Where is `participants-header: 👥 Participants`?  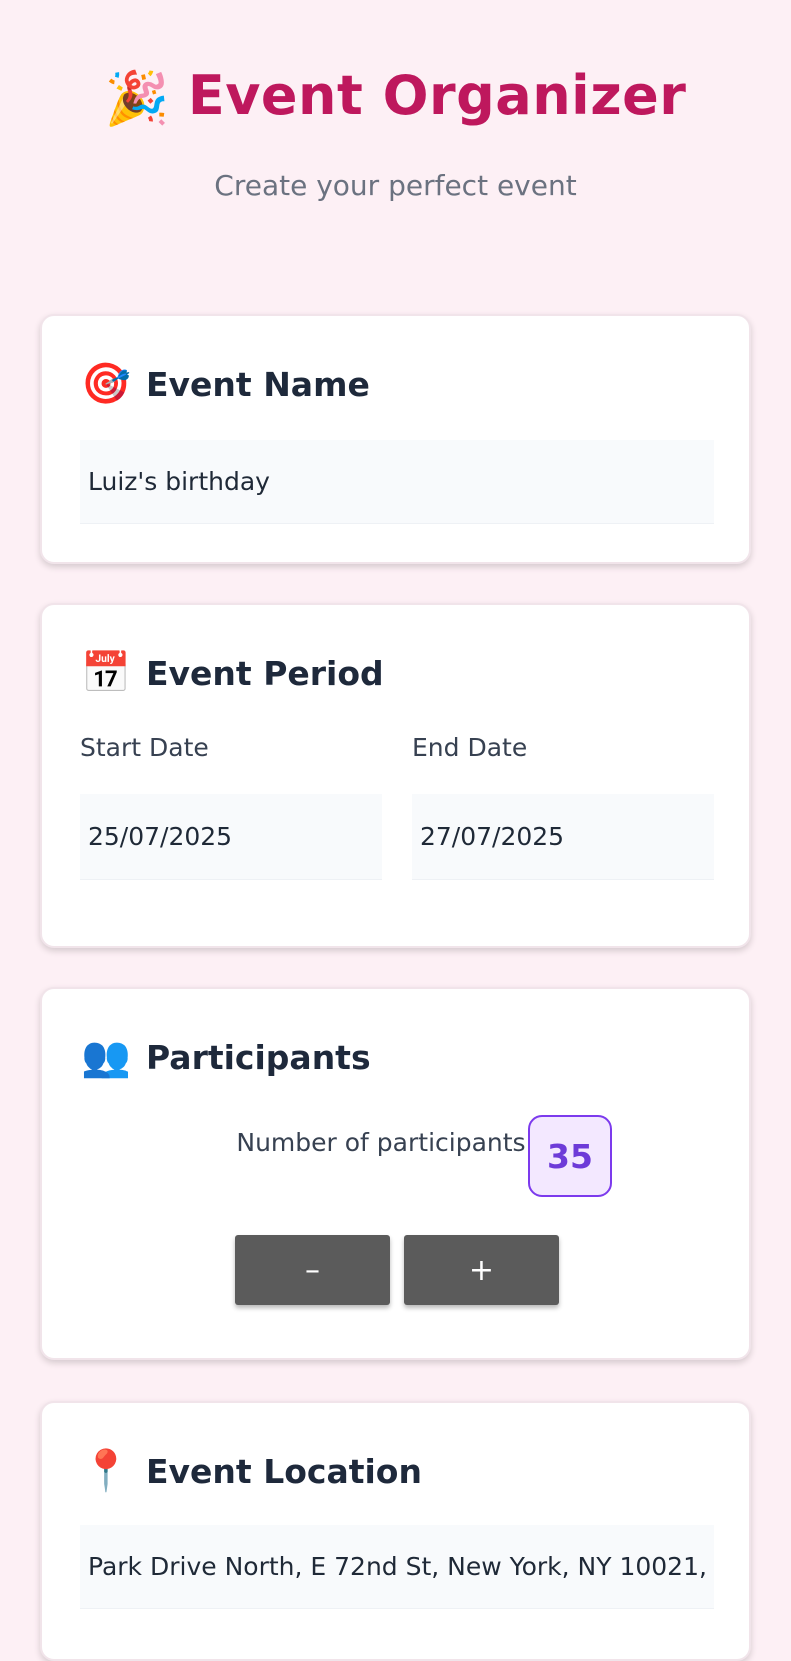 participants-header: 👥 Participants is located at coordinates (226, 1057).